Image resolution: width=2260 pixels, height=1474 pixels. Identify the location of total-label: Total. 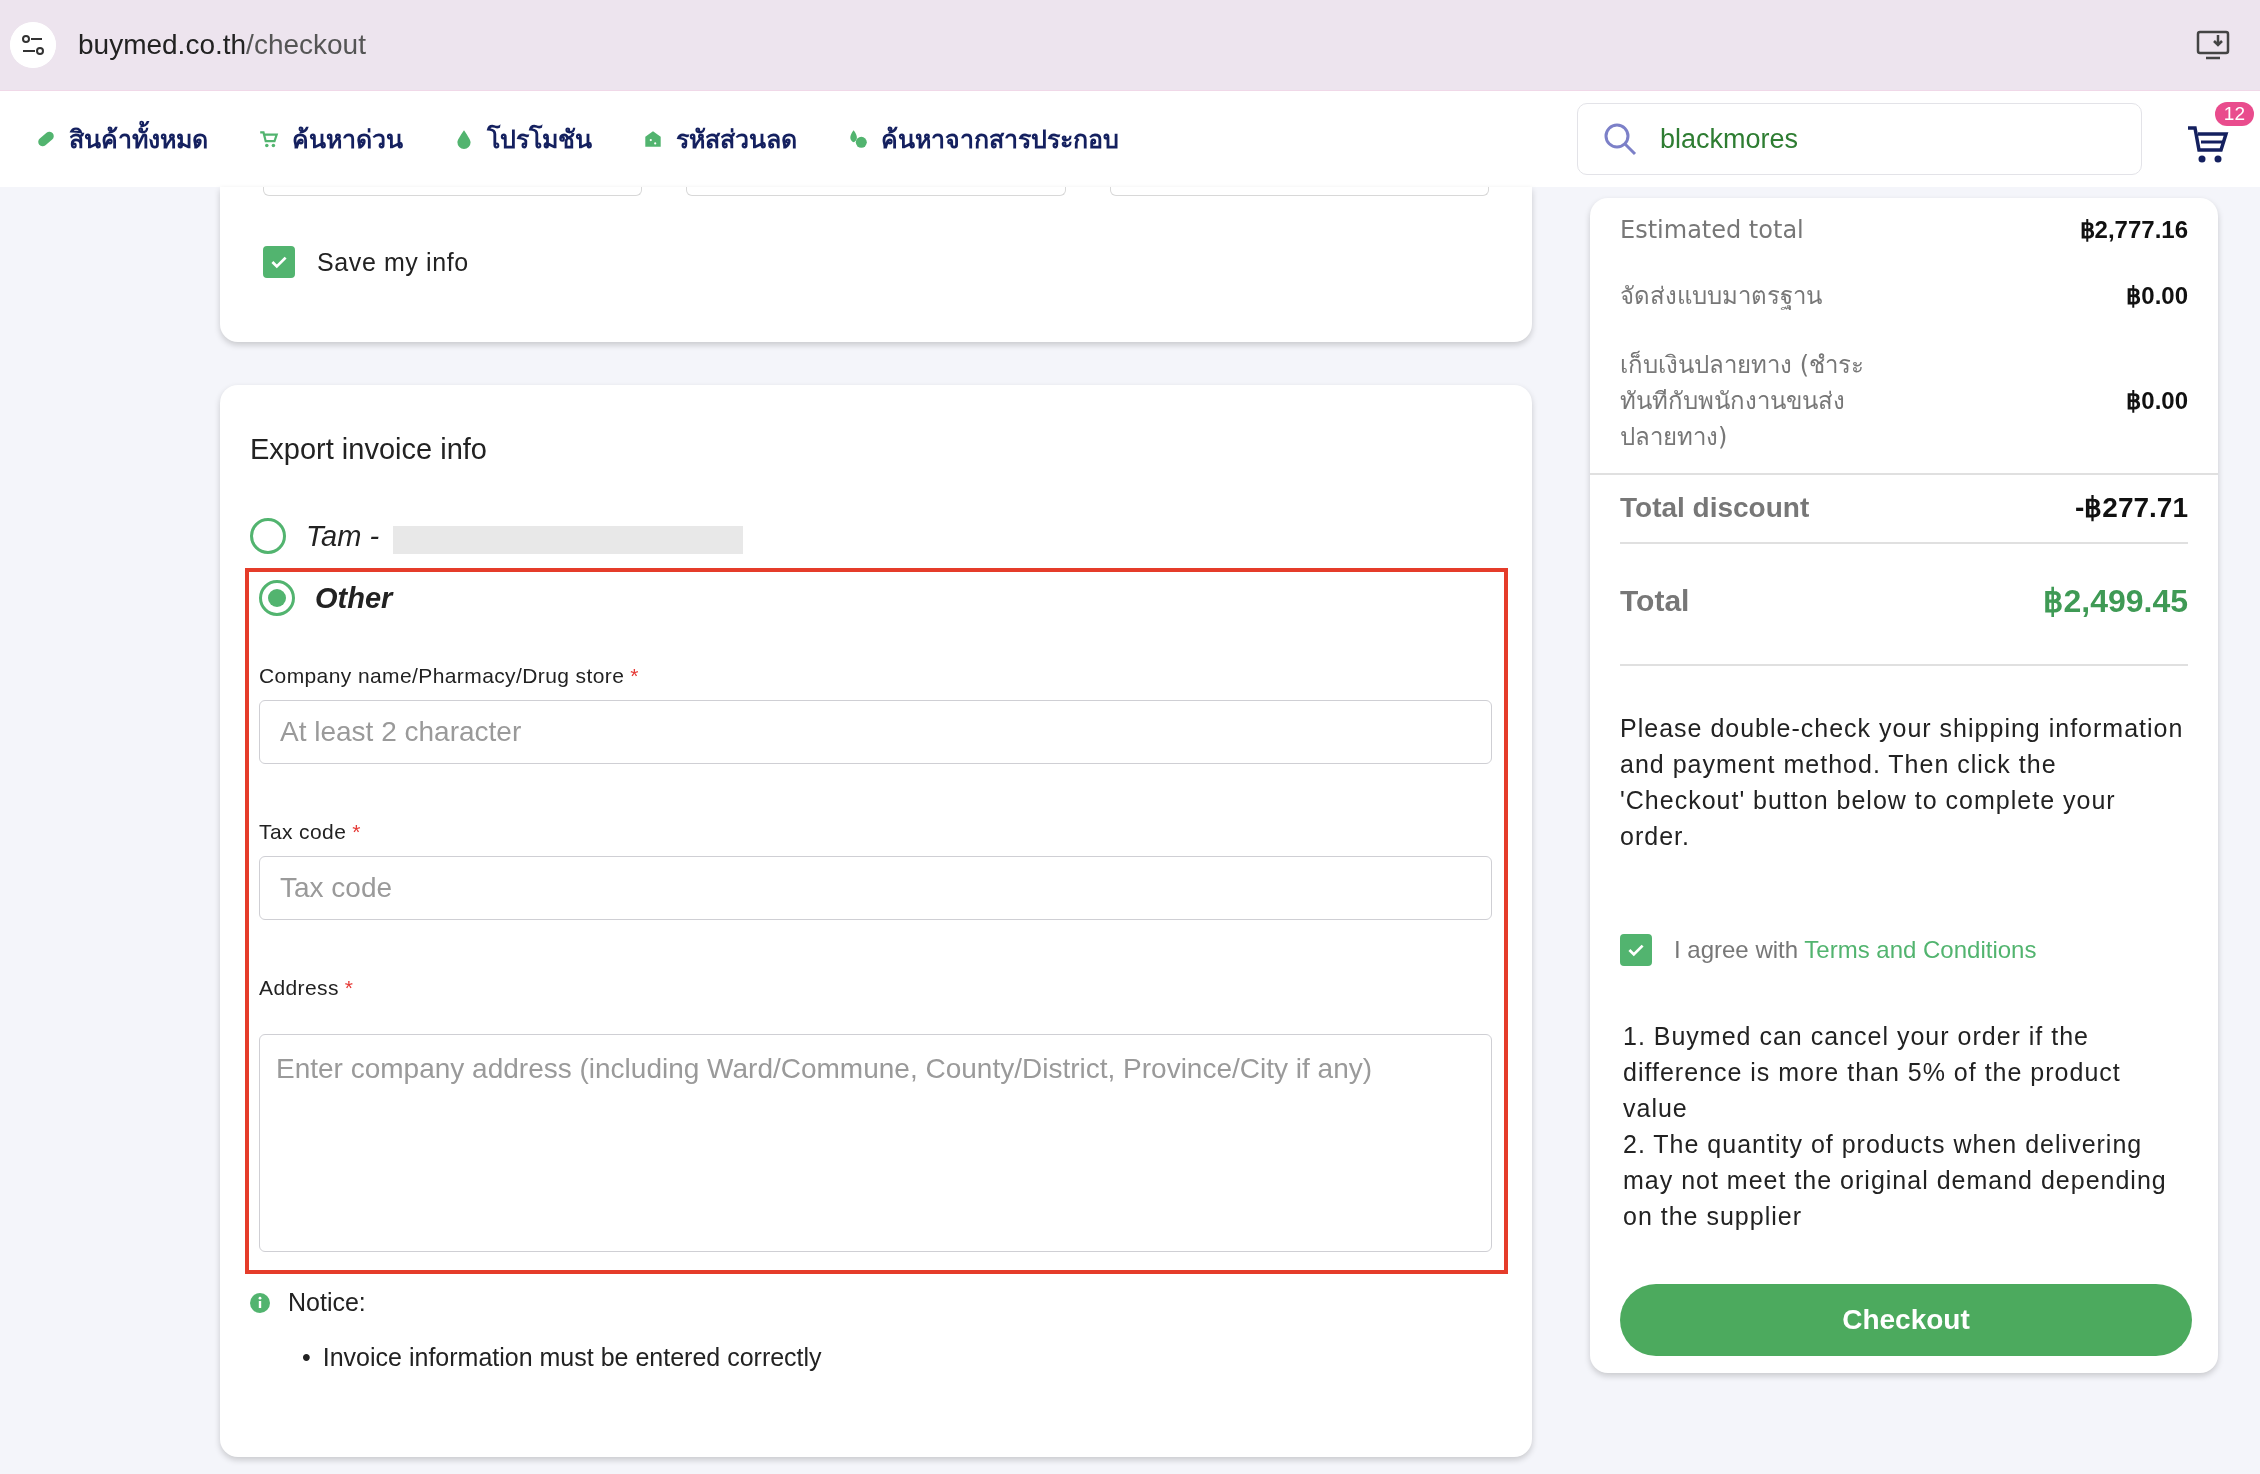
(1655, 601).